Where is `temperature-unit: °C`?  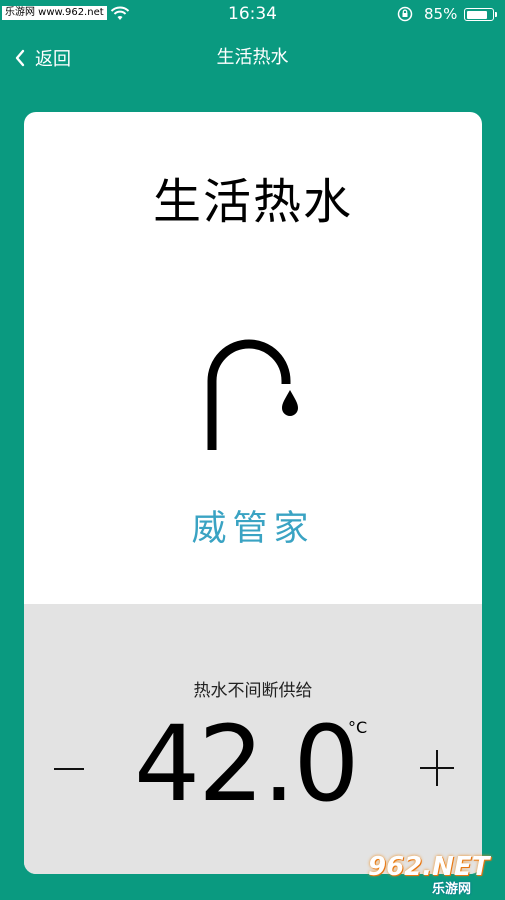
temperature-unit: °C is located at coordinates (358, 727).